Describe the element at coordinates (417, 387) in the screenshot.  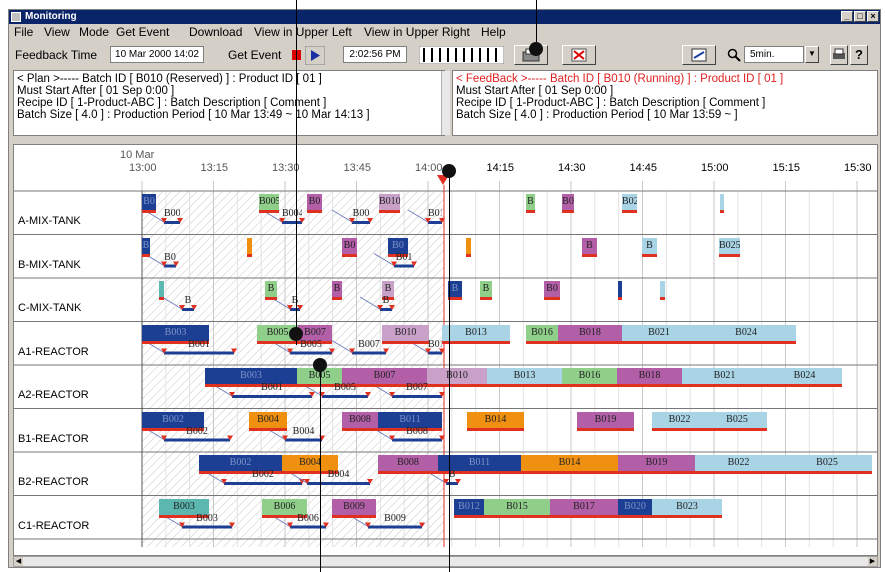
I see `plan-bar-label: B007` at that location.